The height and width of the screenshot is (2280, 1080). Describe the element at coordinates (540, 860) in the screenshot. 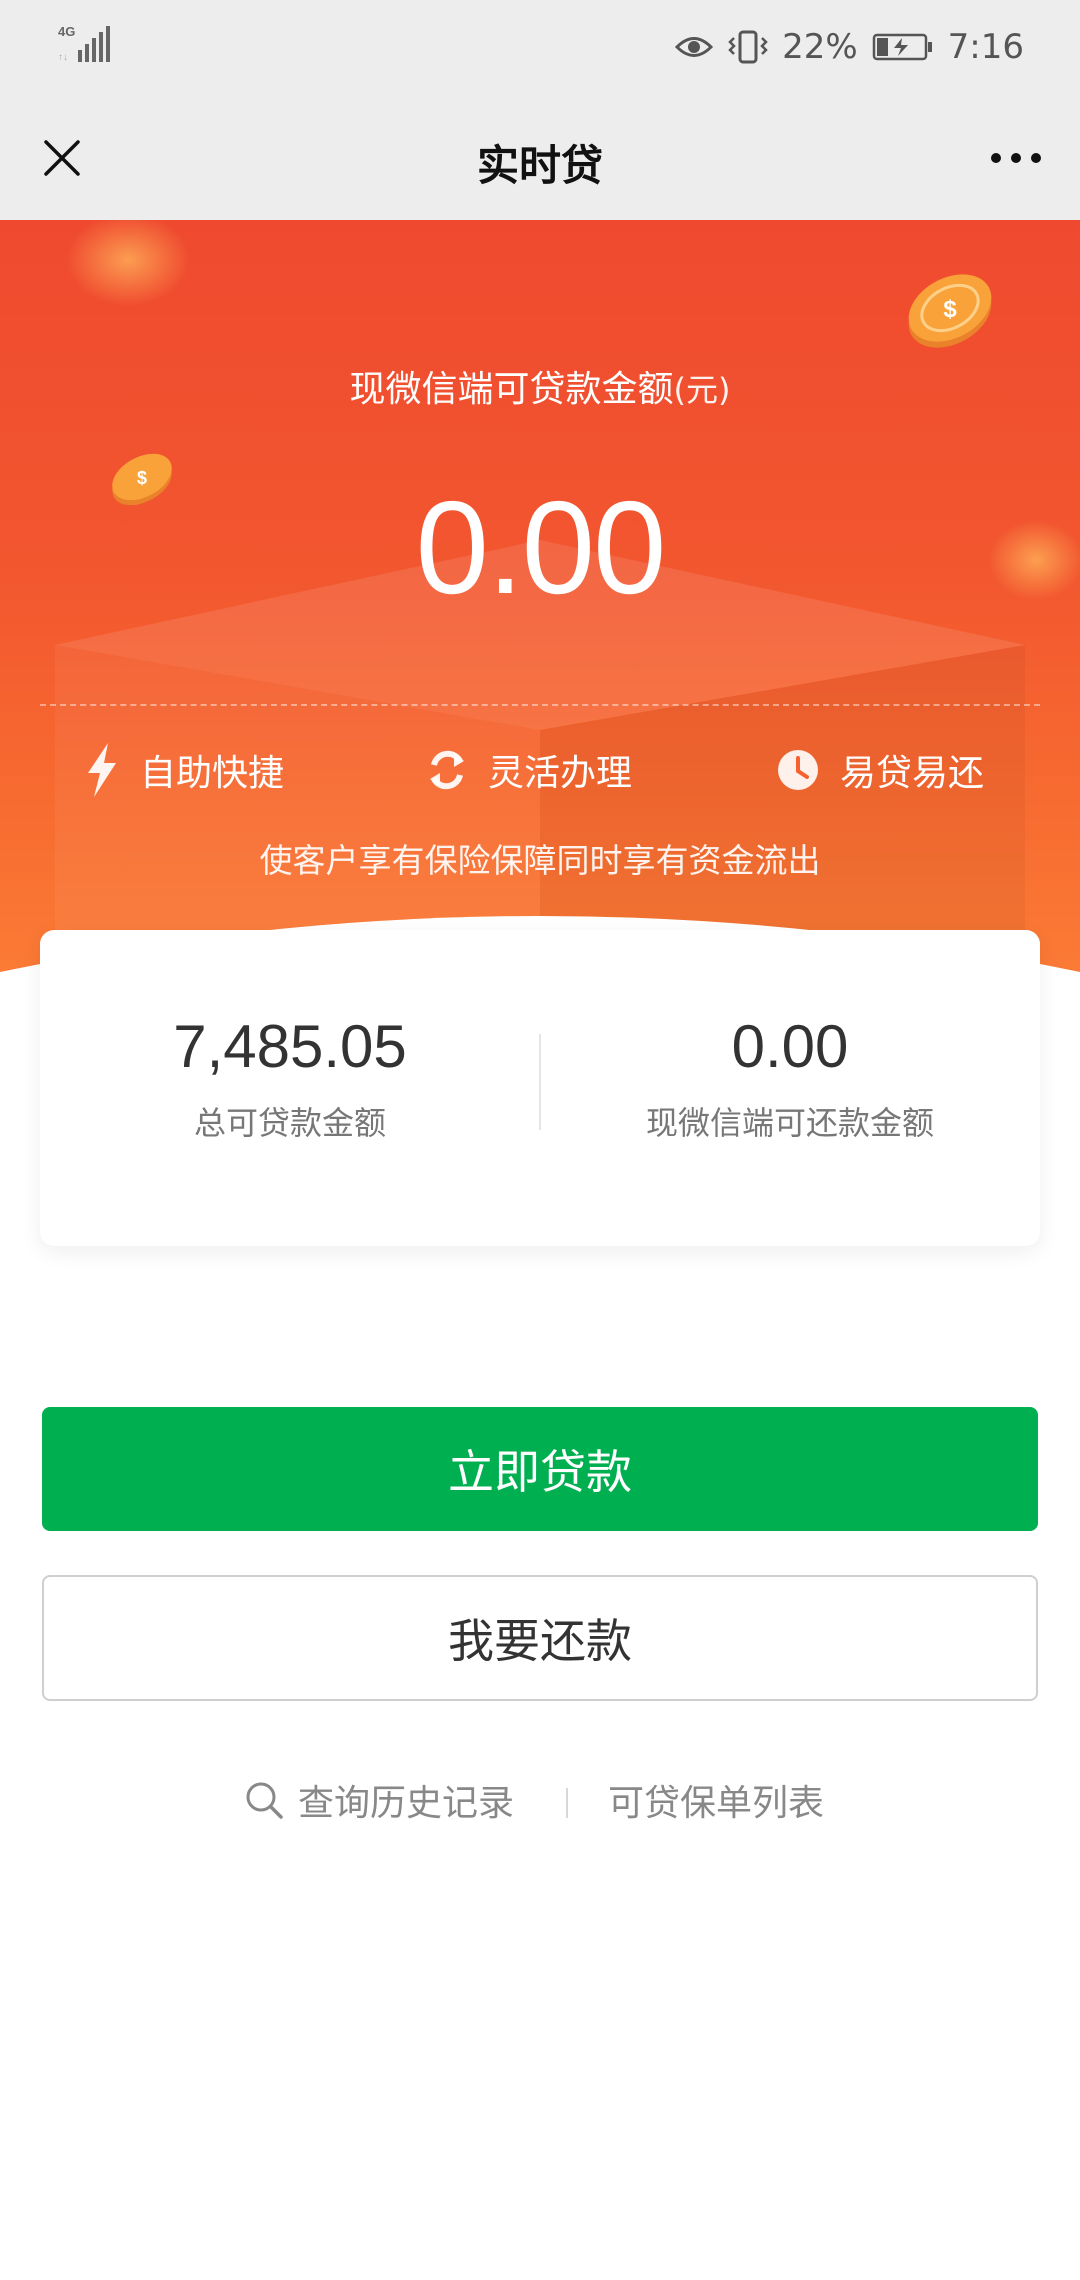

I see `hero-description: 使客户享有保险保障同时享有资金流出` at that location.